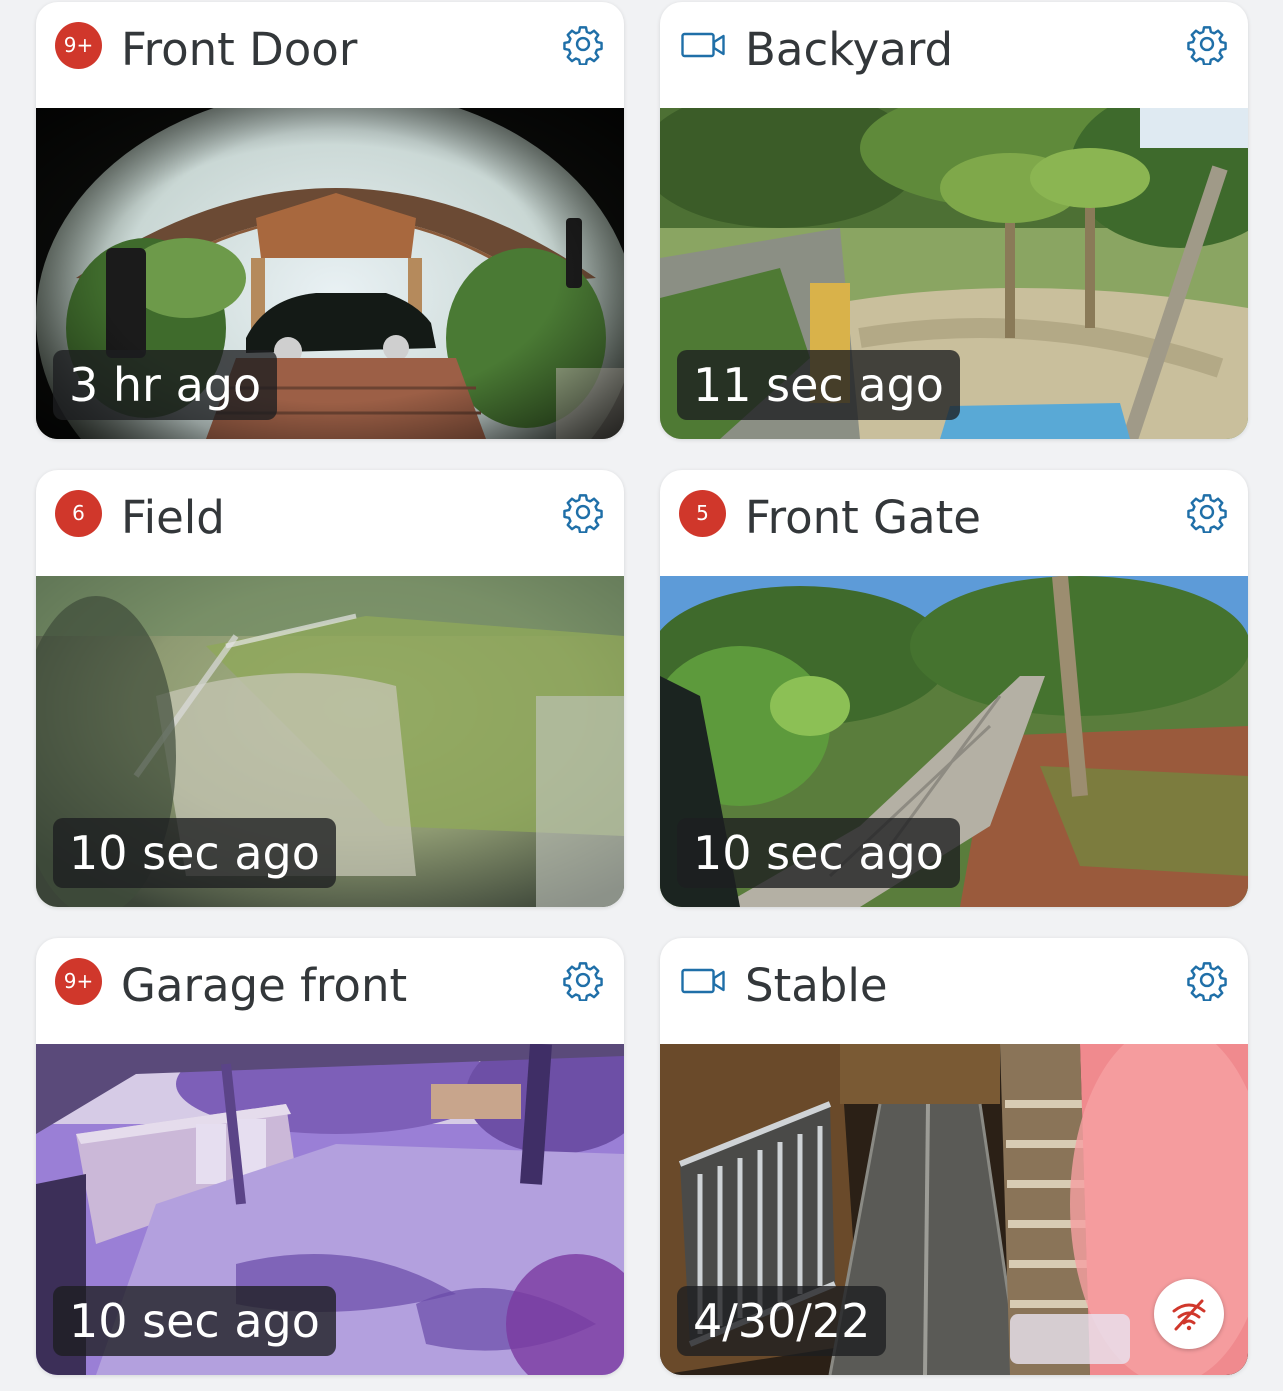 This screenshot has height=1391, width=1283. Describe the element at coordinates (954, 1209) in the screenshot. I see `camera-feed: 4/30/22` at that location.